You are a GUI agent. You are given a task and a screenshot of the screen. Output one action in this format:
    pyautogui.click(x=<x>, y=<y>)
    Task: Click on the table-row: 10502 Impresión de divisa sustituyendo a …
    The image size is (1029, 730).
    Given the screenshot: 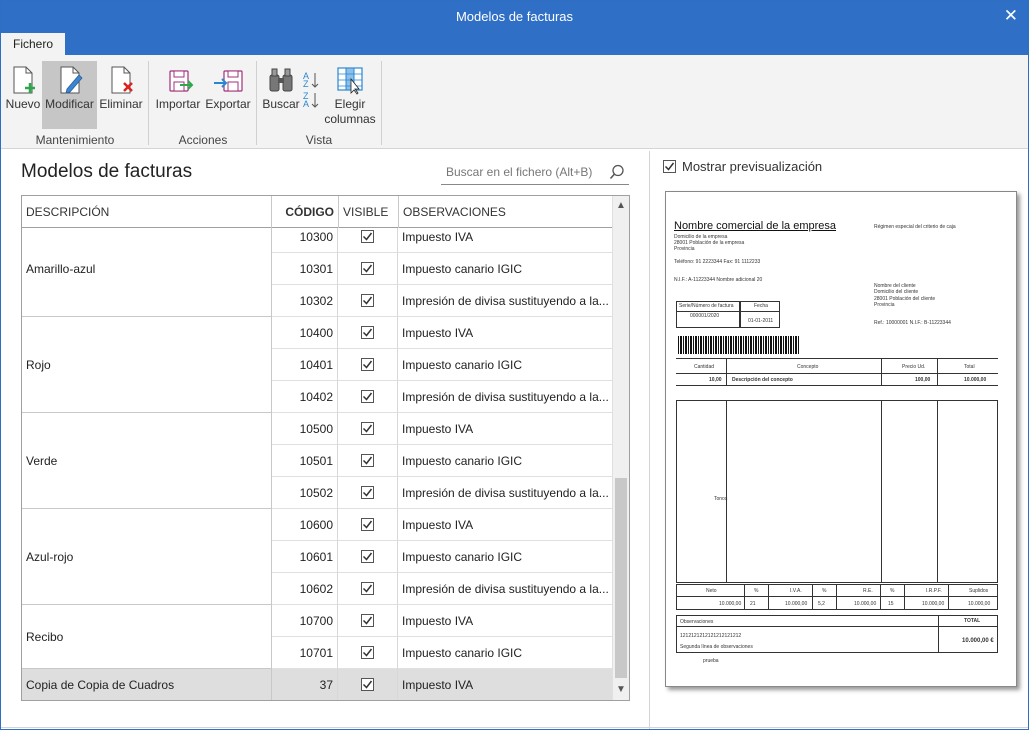 What is the action you would take?
    pyautogui.click(x=442, y=493)
    